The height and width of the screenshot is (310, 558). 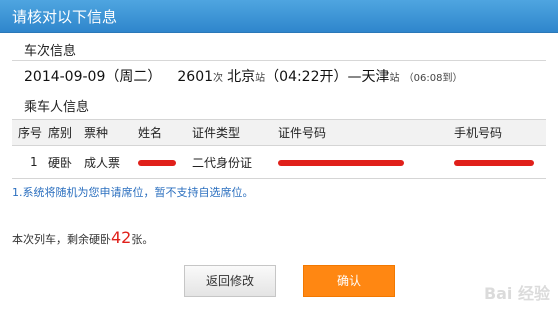 I want to click on train-info-label: 车次信息, so click(x=50, y=51).